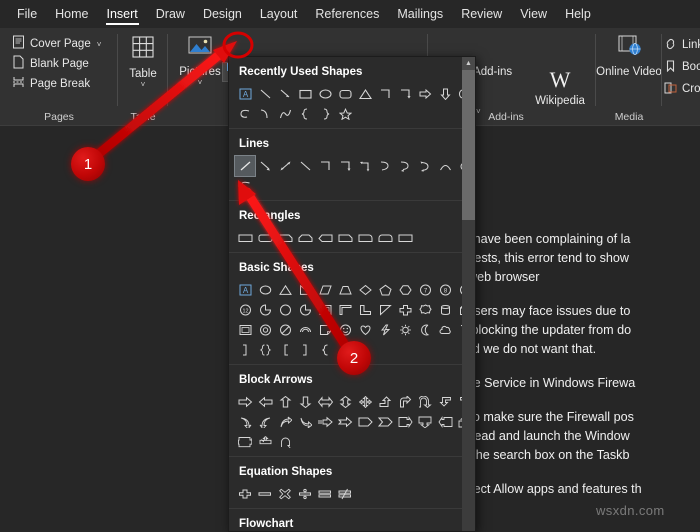  I want to click on shape-line-diagonal, so click(305, 166).